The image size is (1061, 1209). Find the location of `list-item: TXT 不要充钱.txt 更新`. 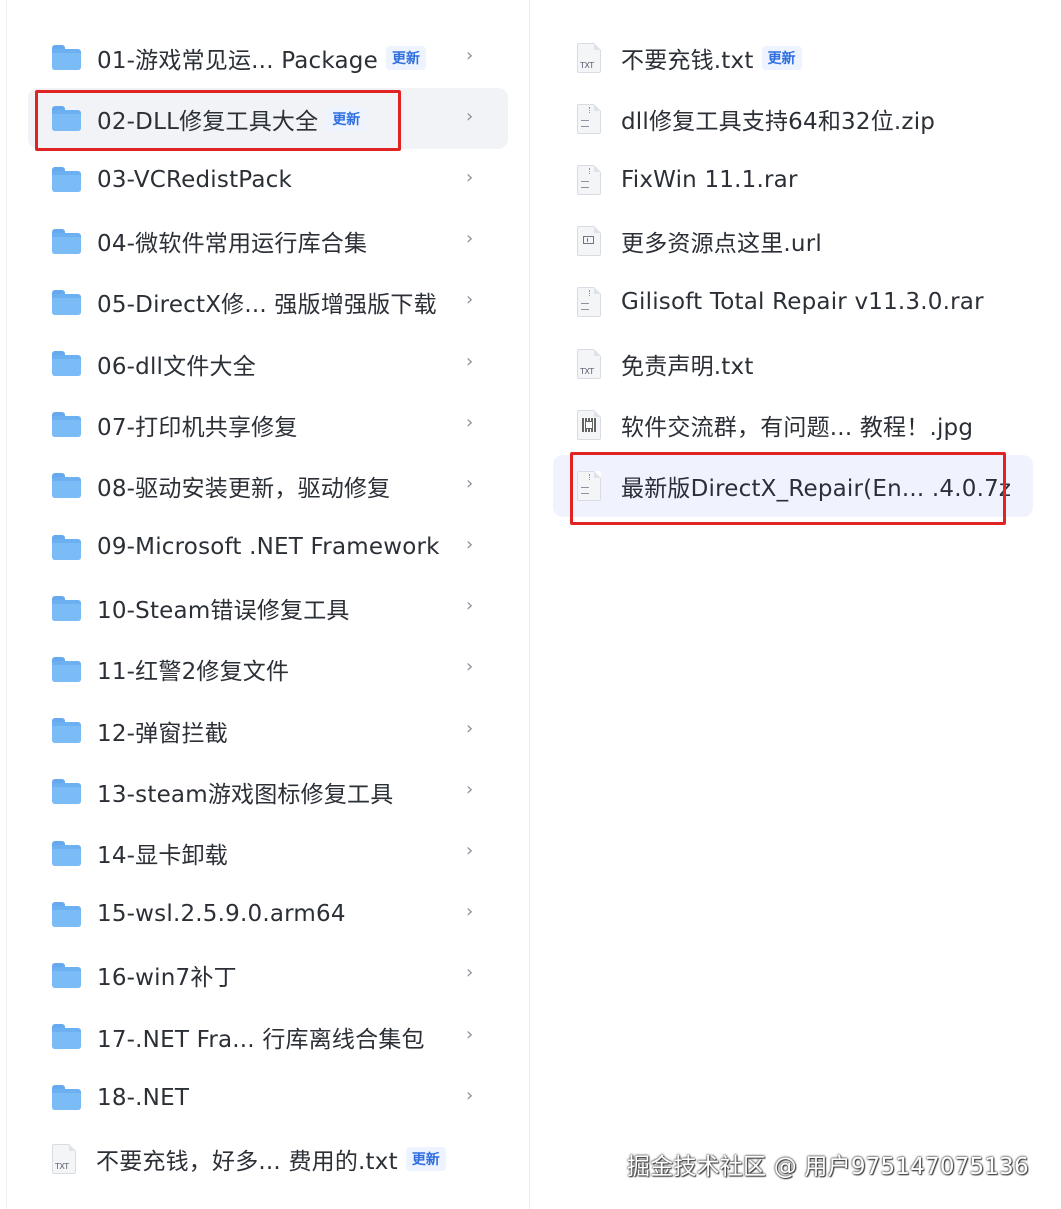

list-item: TXT 不要充钱.txt 更新 is located at coordinates (793, 57).